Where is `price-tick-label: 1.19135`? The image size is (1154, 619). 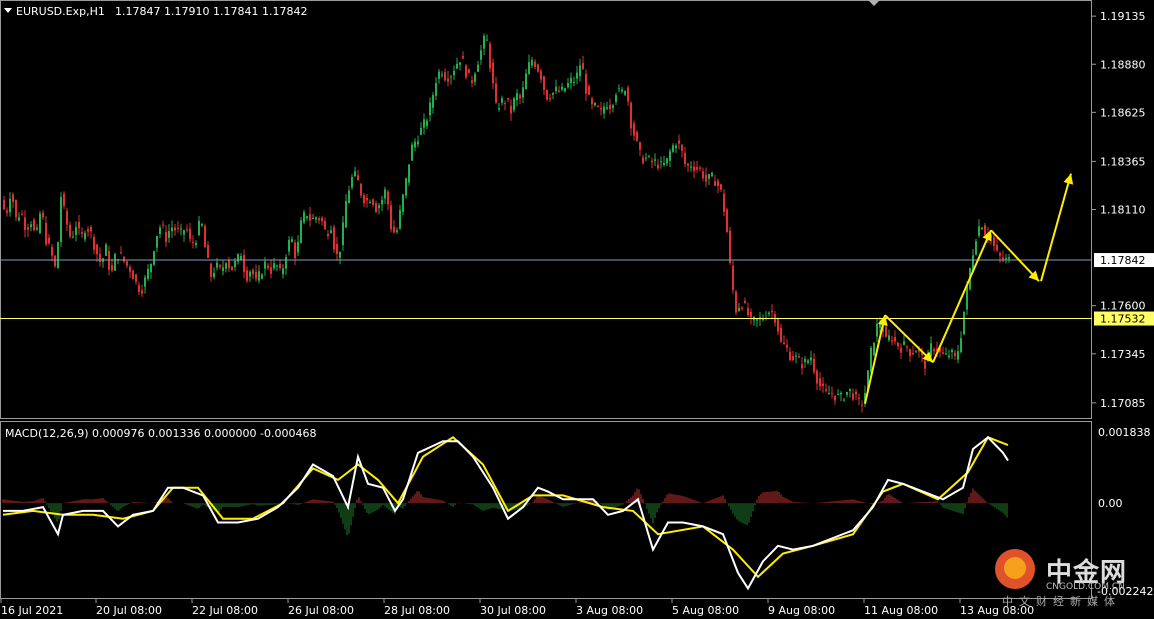
price-tick-label: 1.19135 is located at coordinates (1123, 16).